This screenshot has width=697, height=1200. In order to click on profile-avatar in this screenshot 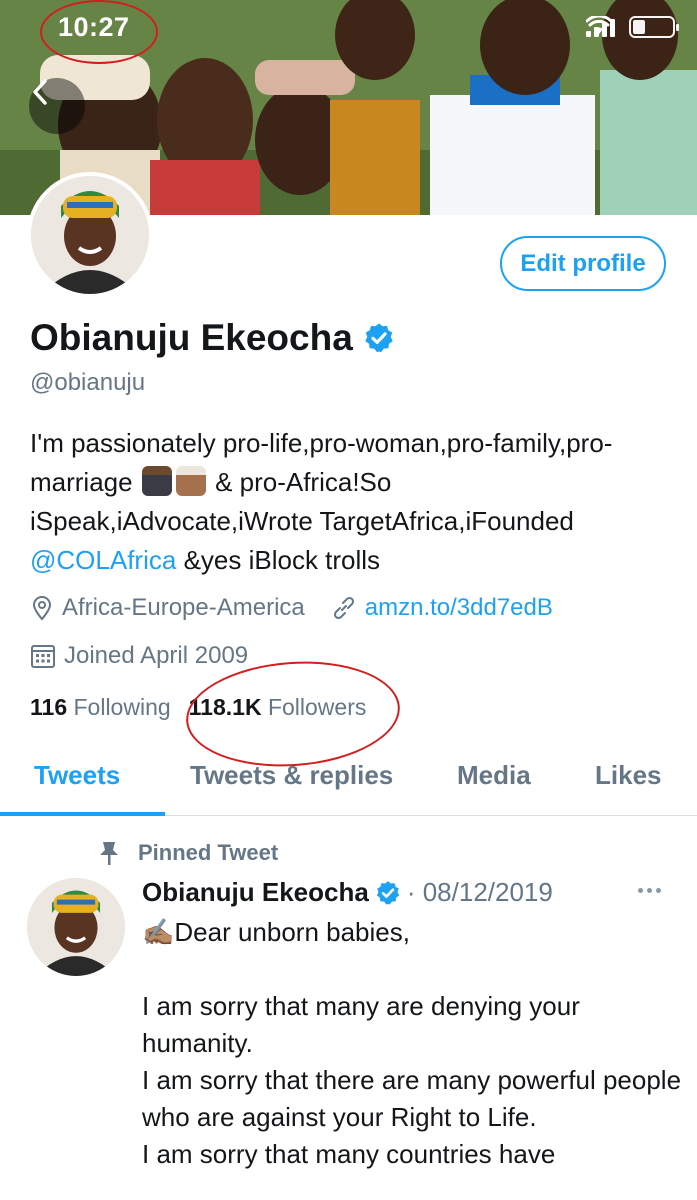, I will do `click(90, 235)`.